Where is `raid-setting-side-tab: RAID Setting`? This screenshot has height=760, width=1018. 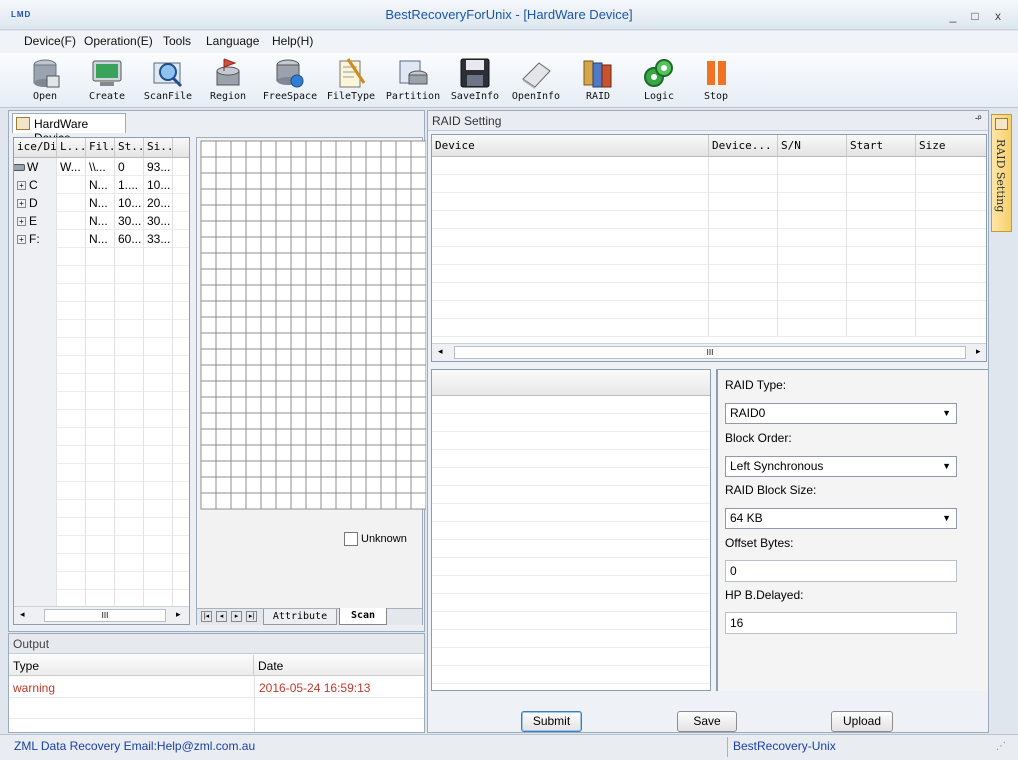
raid-setting-side-tab: RAID Setting is located at coordinates (1001, 173).